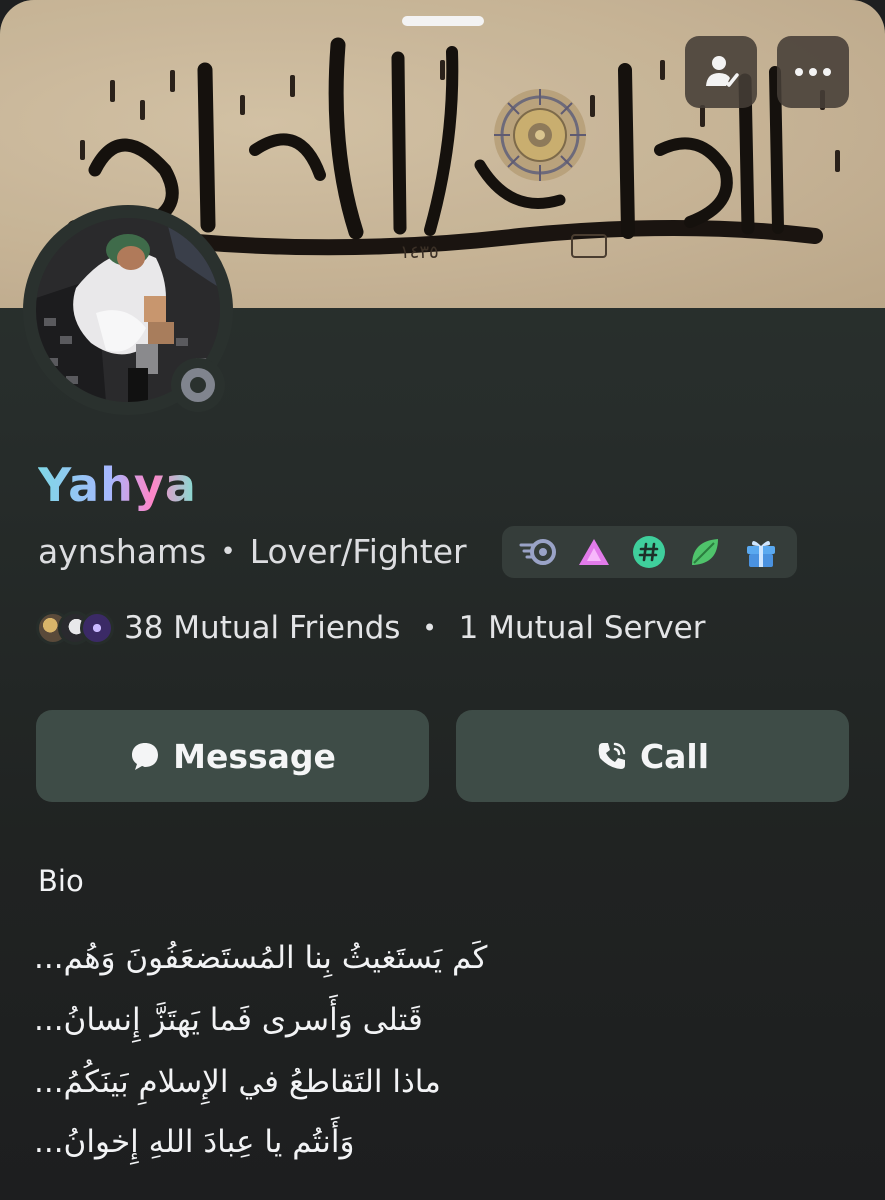 The height and width of the screenshot is (1200, 885). I want to click on username: aynshams, so click(122, 551).